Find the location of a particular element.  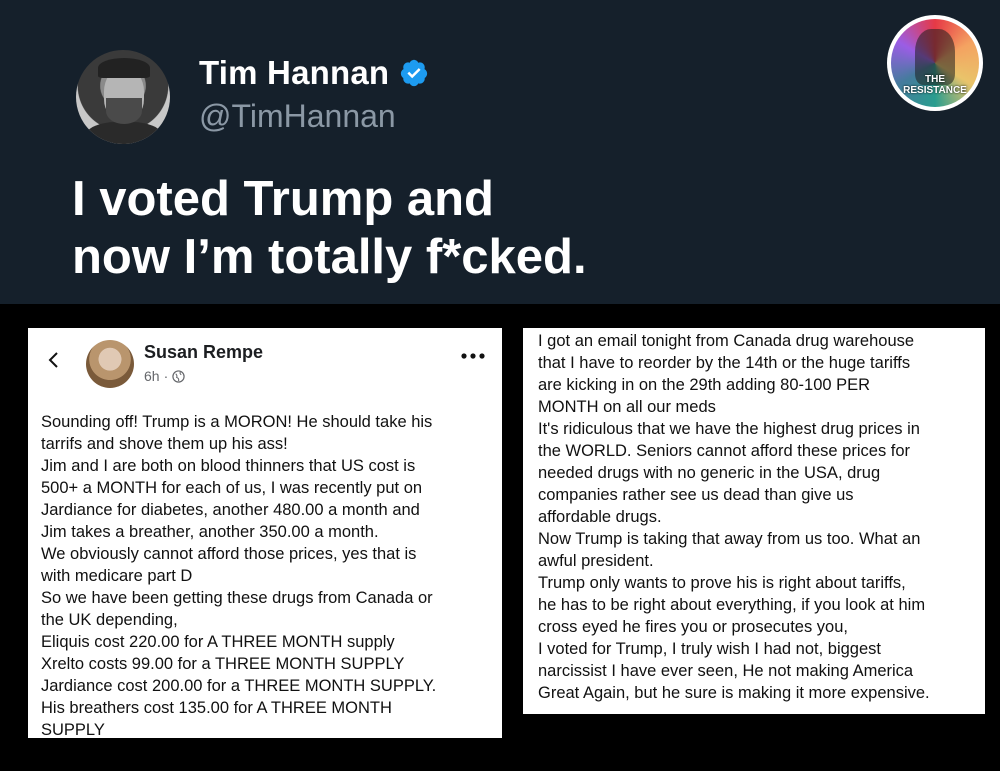

resistance-logo: THE RESISTANCE is located at coordinates (935, 63).